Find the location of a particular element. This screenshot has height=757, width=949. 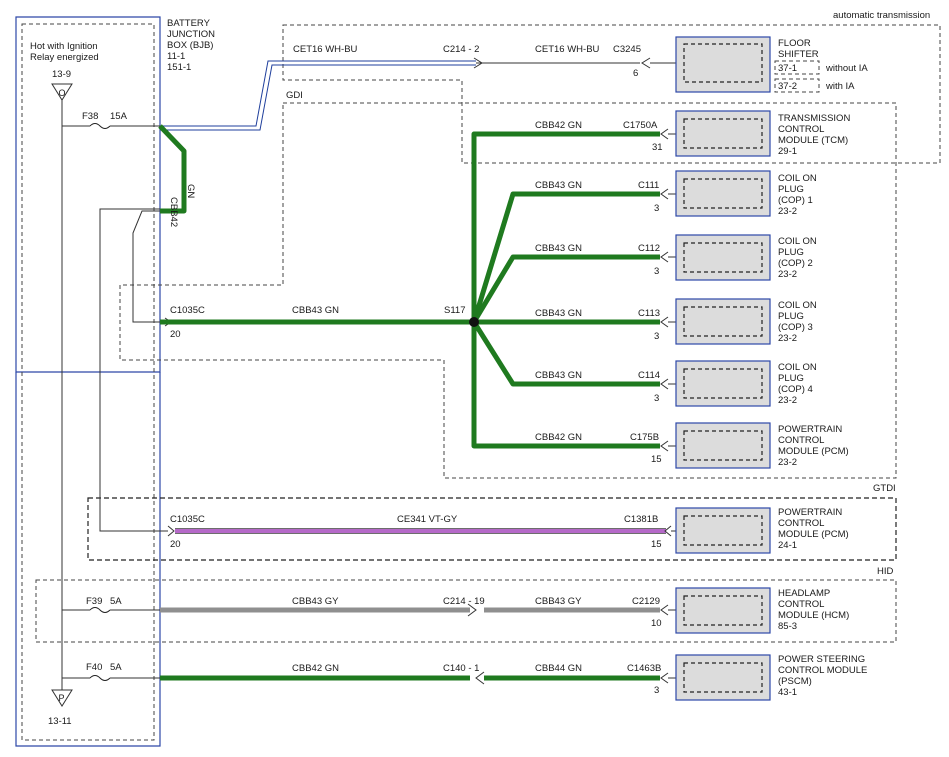

cet16-left-label: CET16 WH-BU is located at coordinates (325, 49).